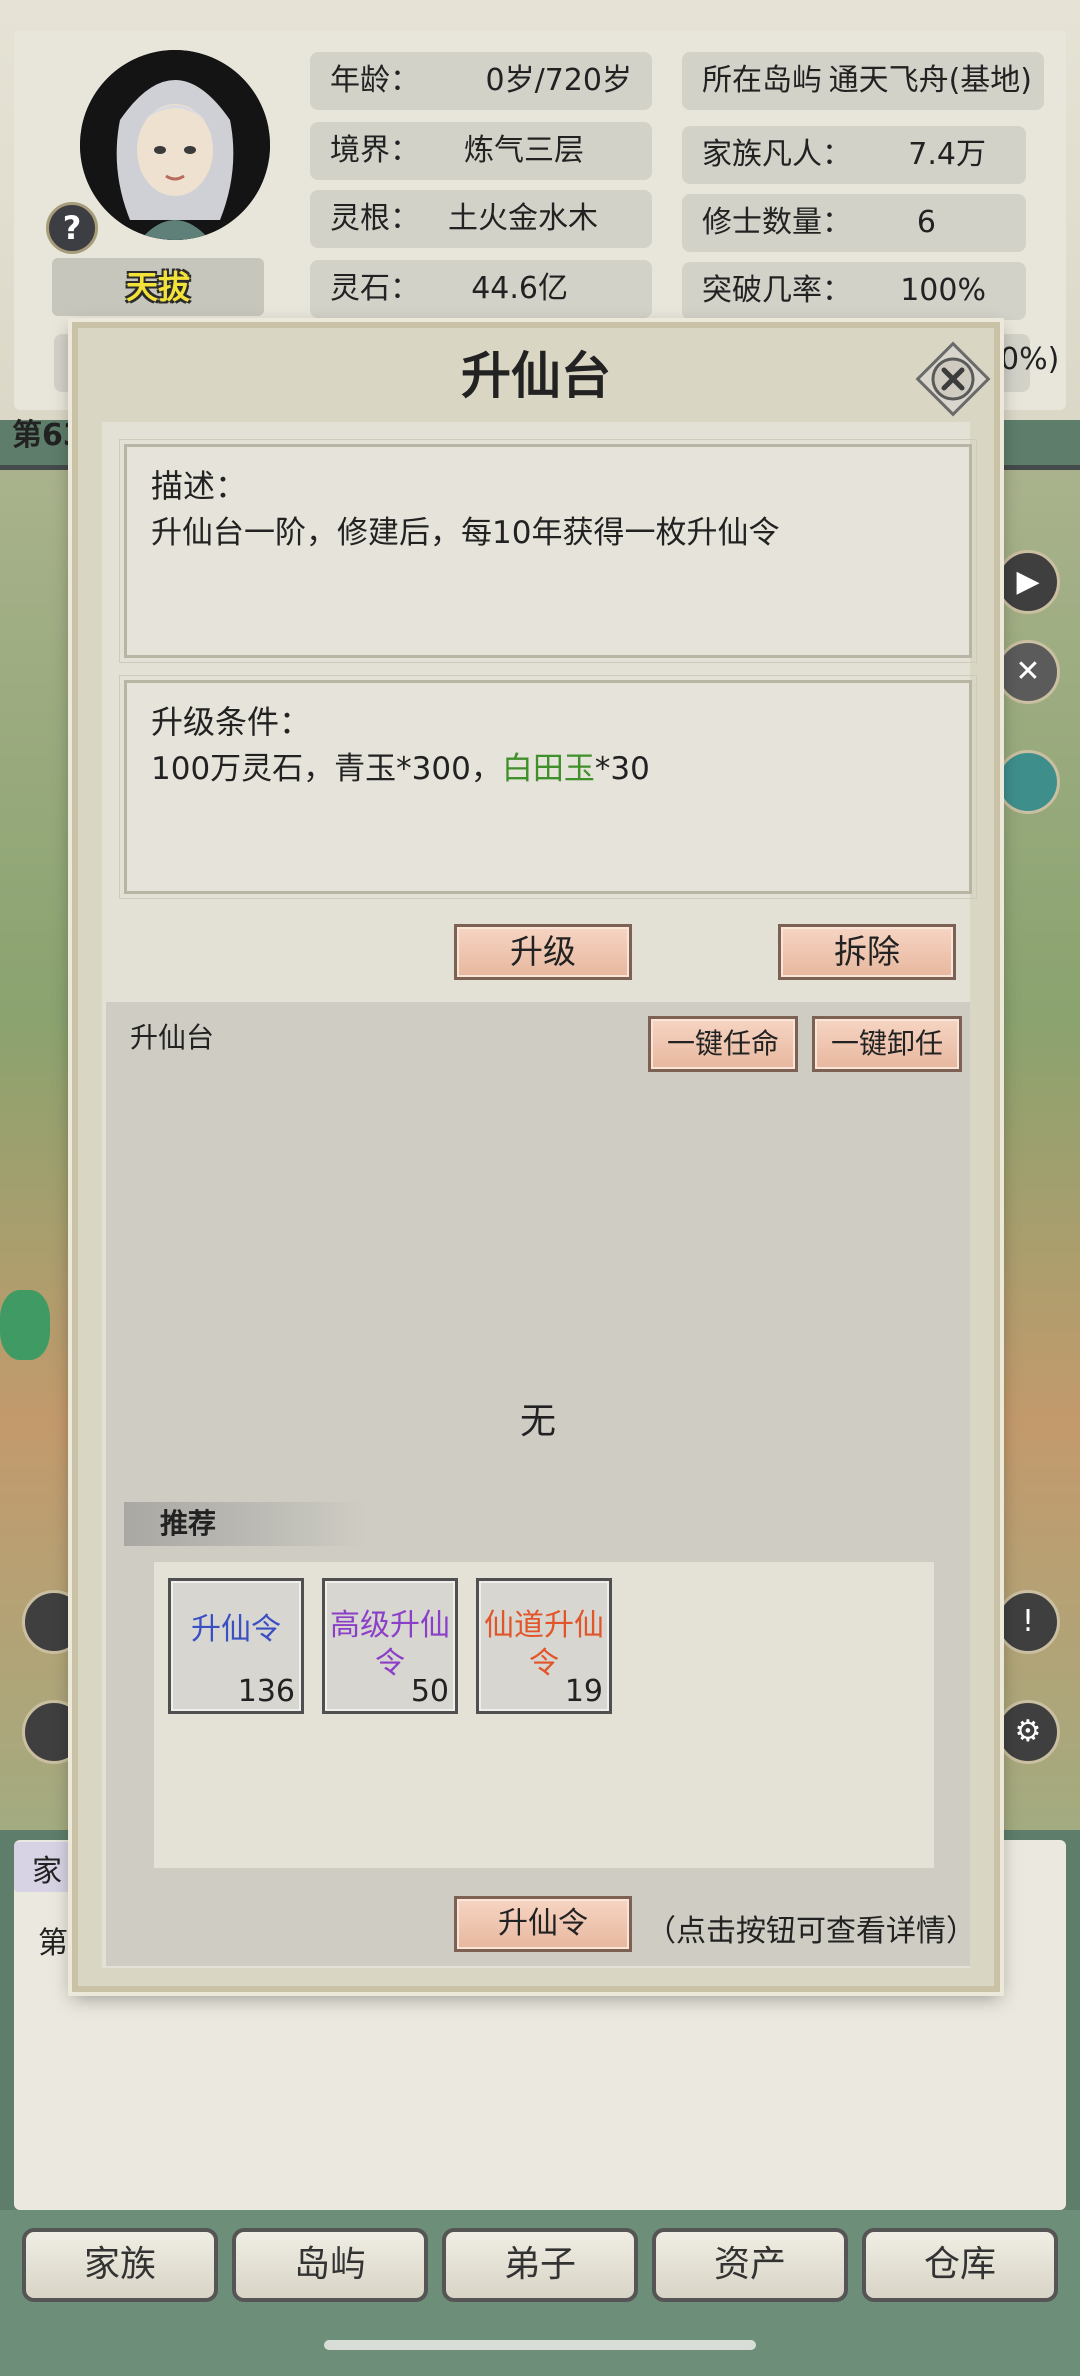 This screenshot has height=2376, width=1080. Describe the element at coordinates (523, 218) in the screenshot. I see `stat-root-value: 土火金水木` at that location.